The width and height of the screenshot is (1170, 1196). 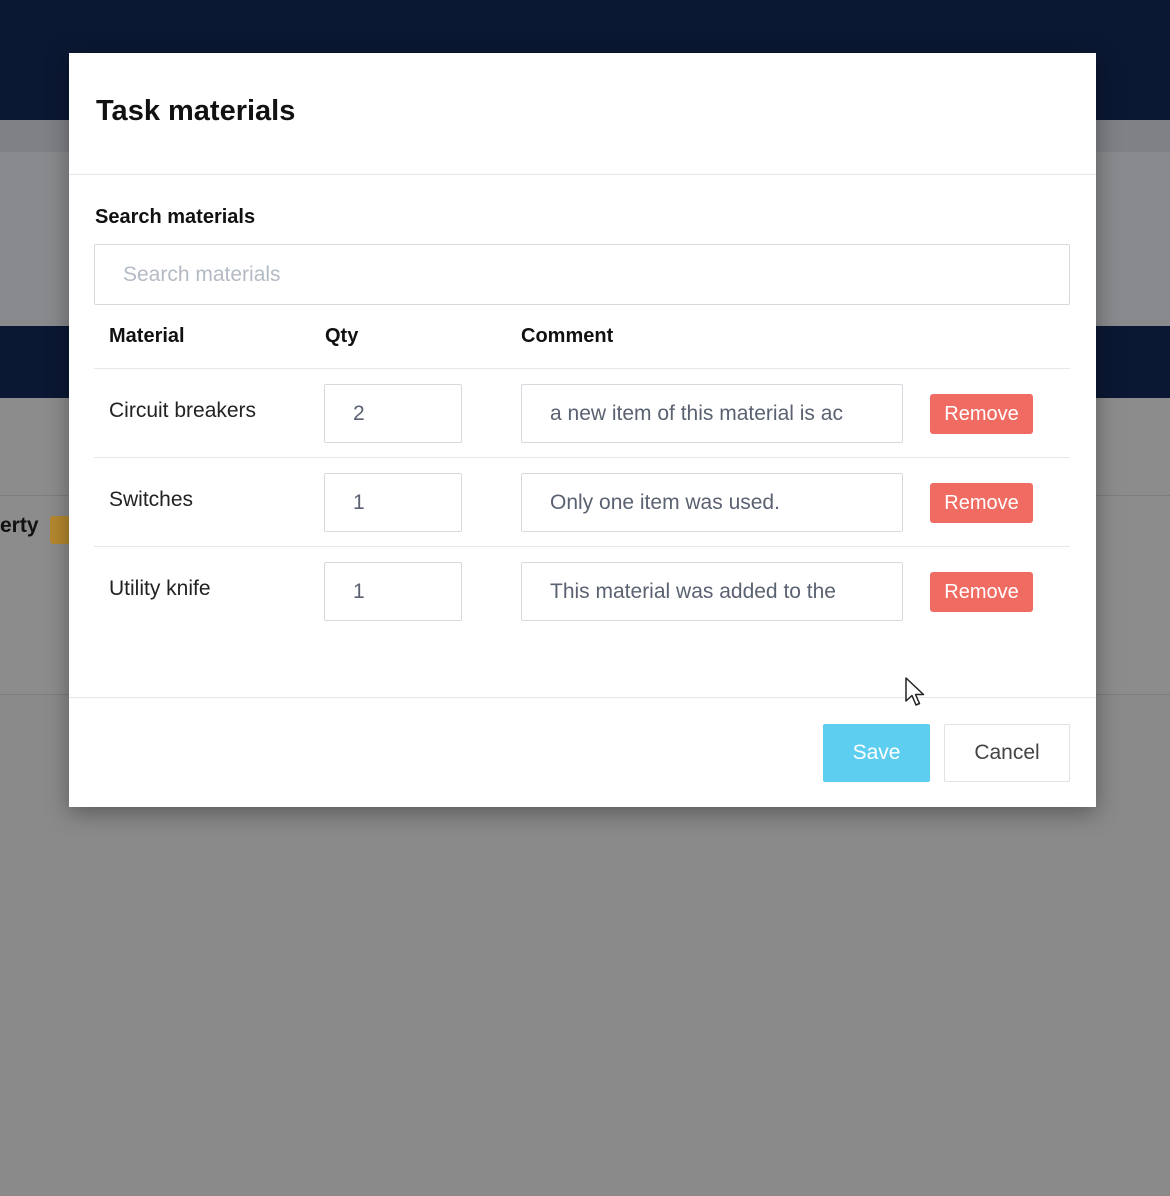 I want to click on mouse-cursor-icon, so click(x=915, y=691).